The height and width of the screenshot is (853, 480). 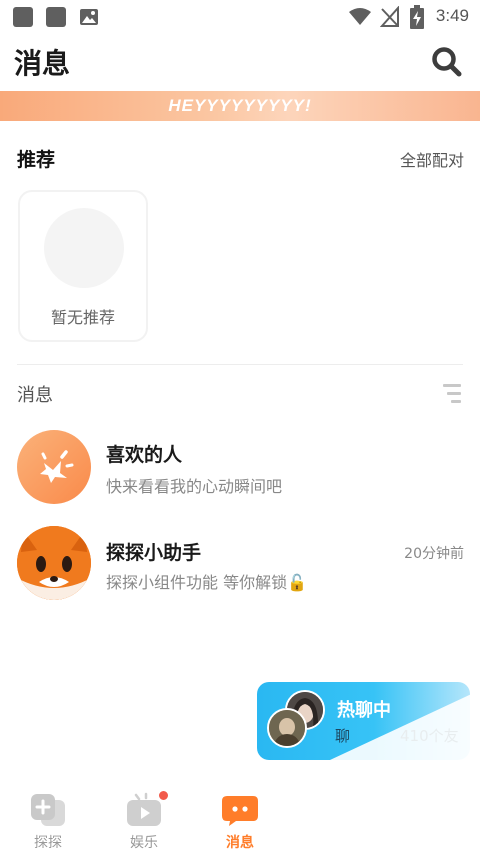 I want to click on item-name: 喜欢的人, so click(x=144, y=455).